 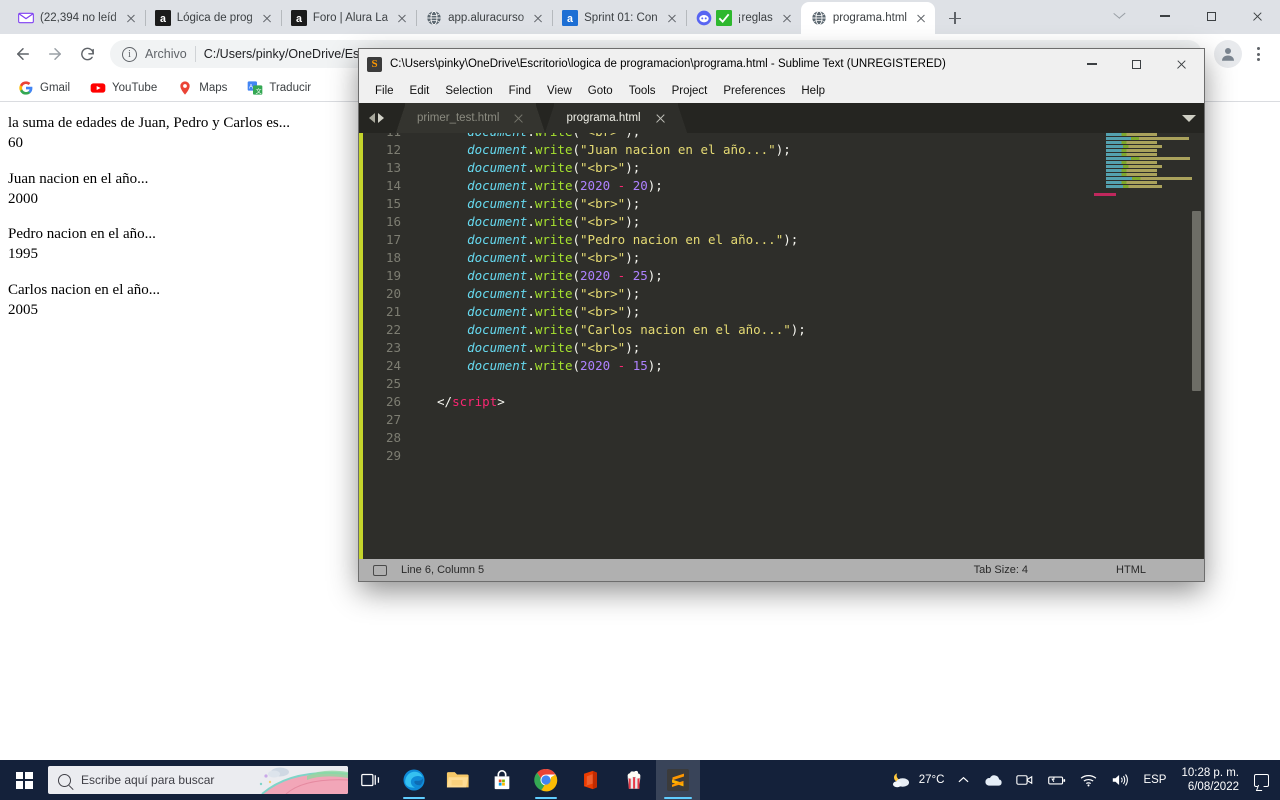 I want to click on bookmark-youtube: YouTube, so click(x=123, y=88).